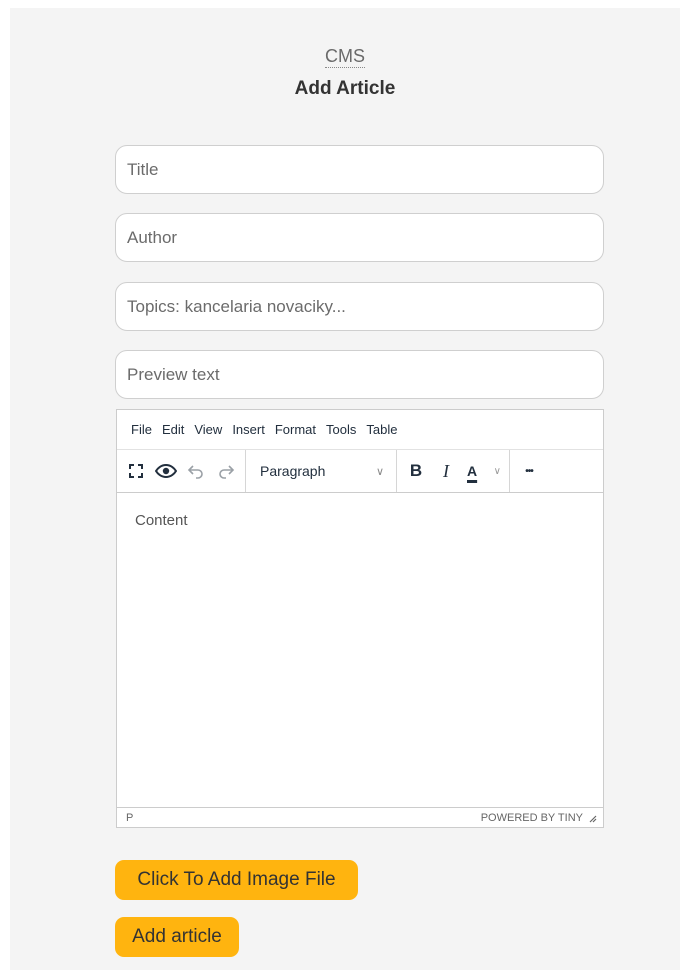 The image size is (680, 970). I want to click on redo-icon, so click(227, 472).